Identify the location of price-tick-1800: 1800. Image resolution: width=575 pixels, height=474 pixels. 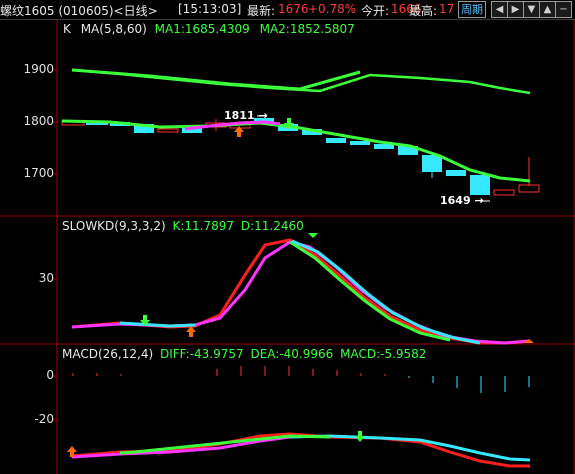
(38, 121).